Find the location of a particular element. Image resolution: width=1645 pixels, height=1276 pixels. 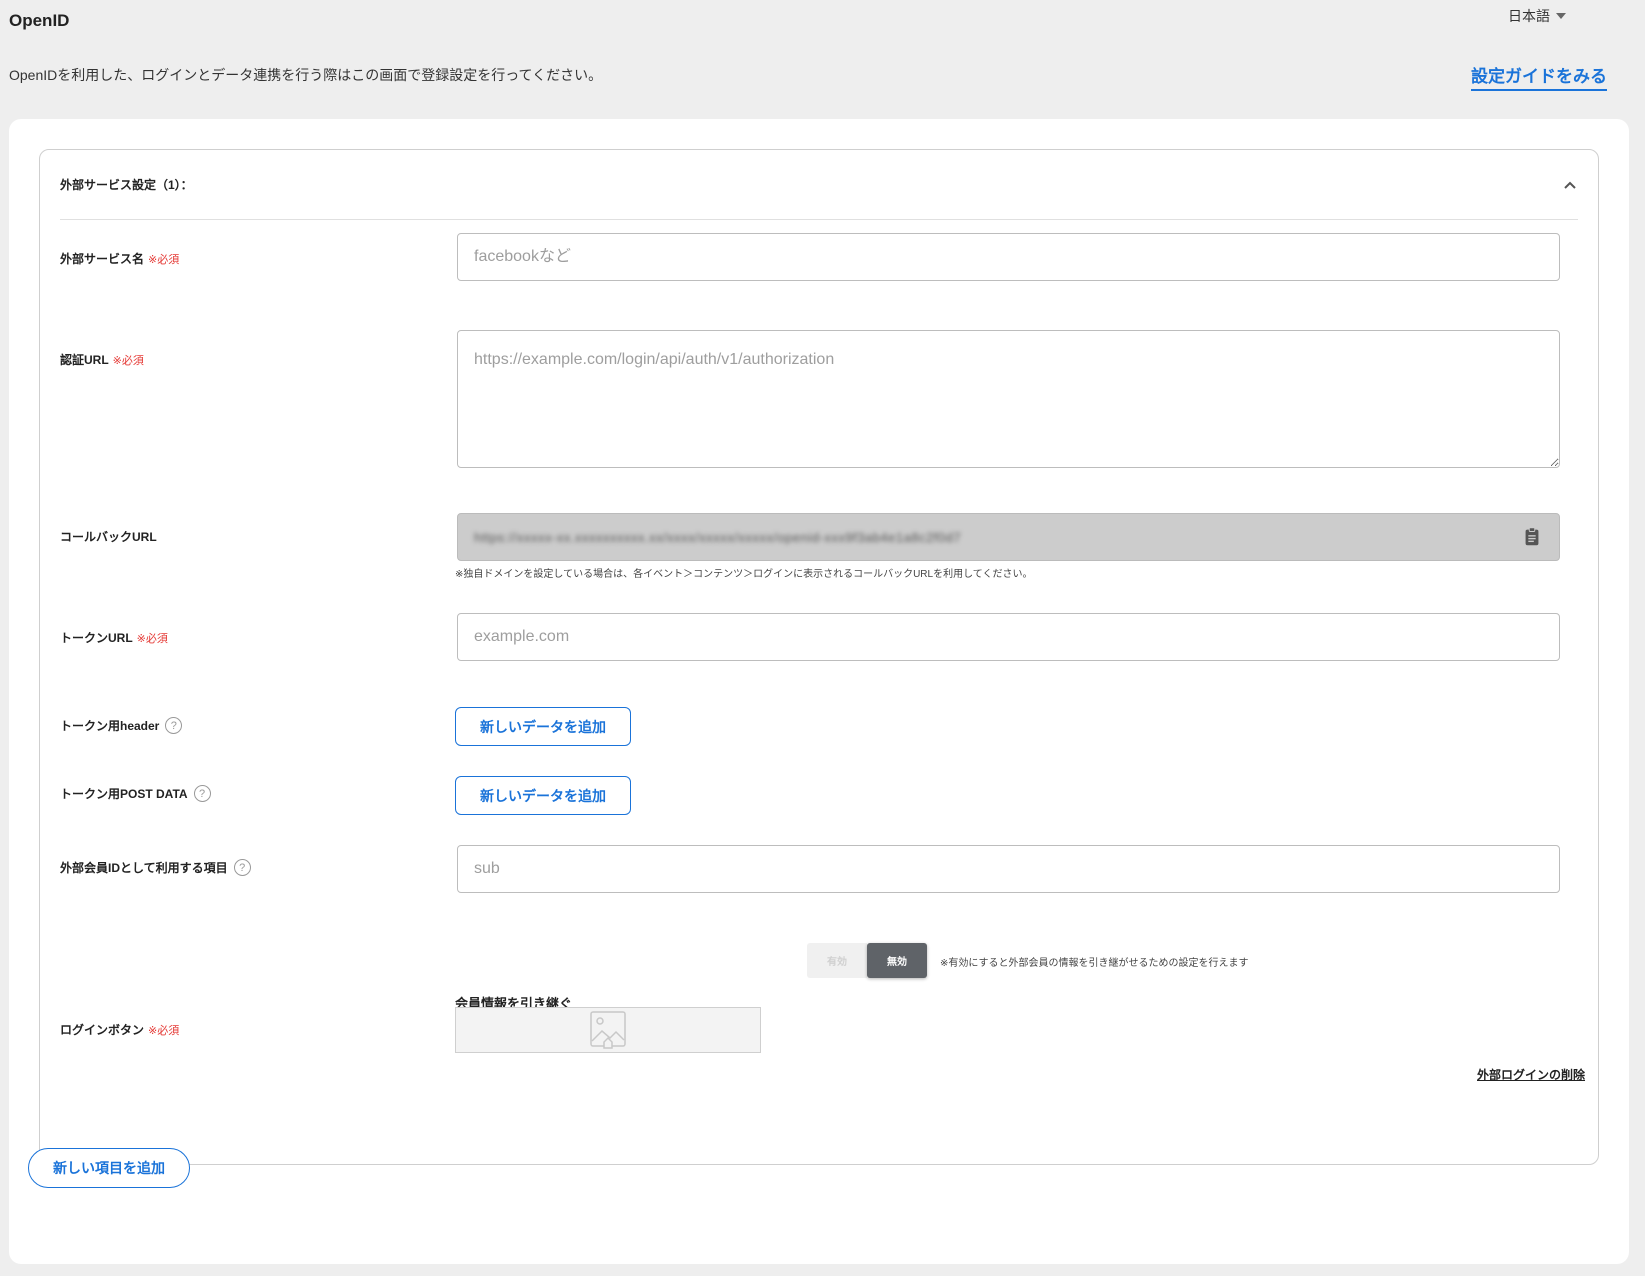

member-transfer-note: ※有効にすると外部会員の情報を引き継がせるための設定を行えます is located at coordinates (1094, 963).